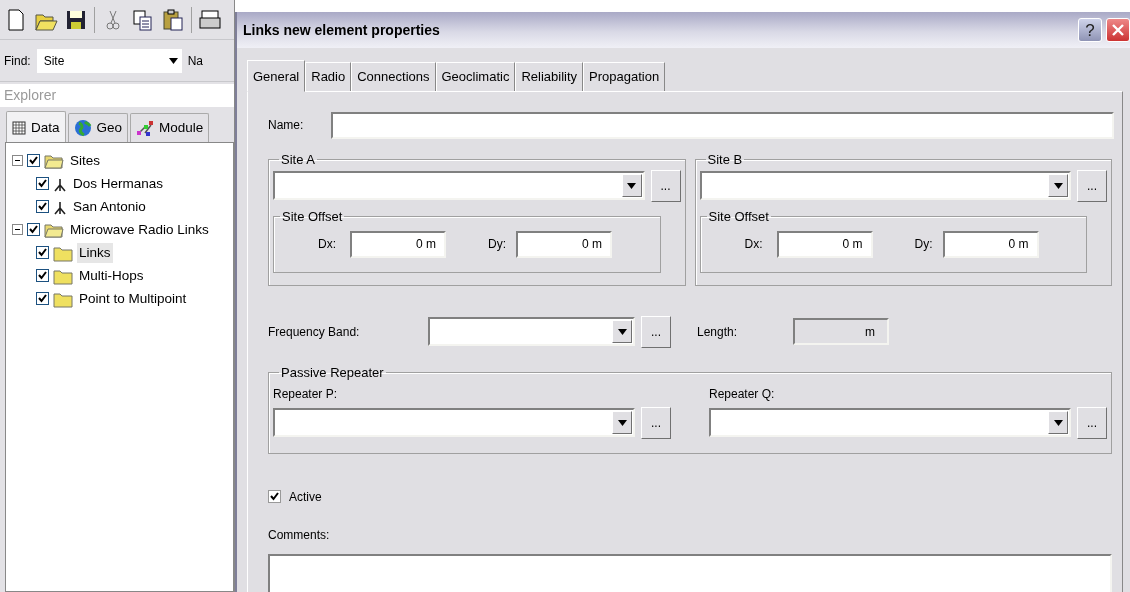 This screenshot has width=1130, height=592. I want to click on tree-item: Microwave Radio Links, so click(139, 229).